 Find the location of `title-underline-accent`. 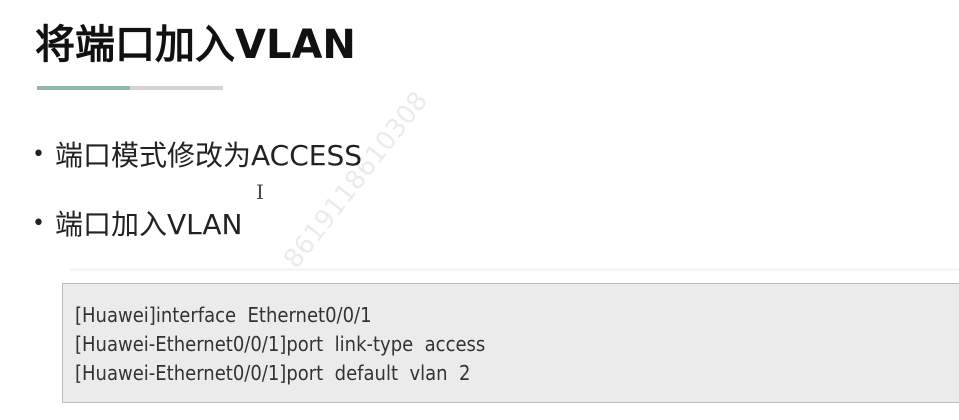

title-underline-accent is located at coordinates (83, 88).